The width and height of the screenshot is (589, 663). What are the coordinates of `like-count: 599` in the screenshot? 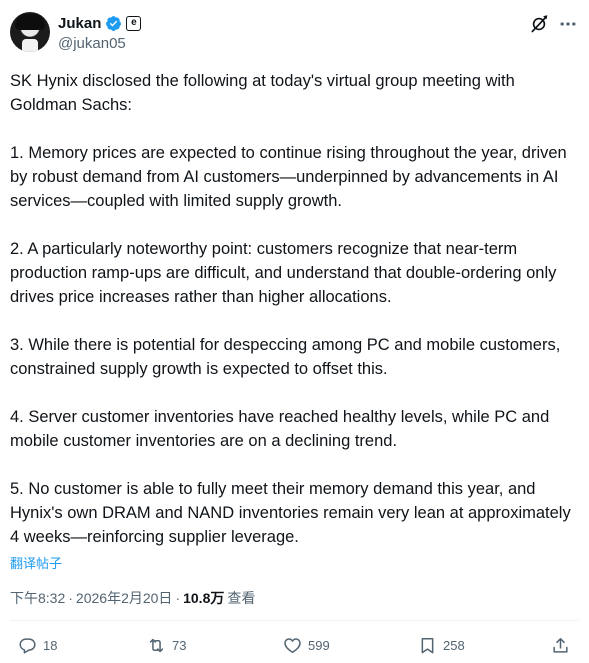 It's located at (319, 645).